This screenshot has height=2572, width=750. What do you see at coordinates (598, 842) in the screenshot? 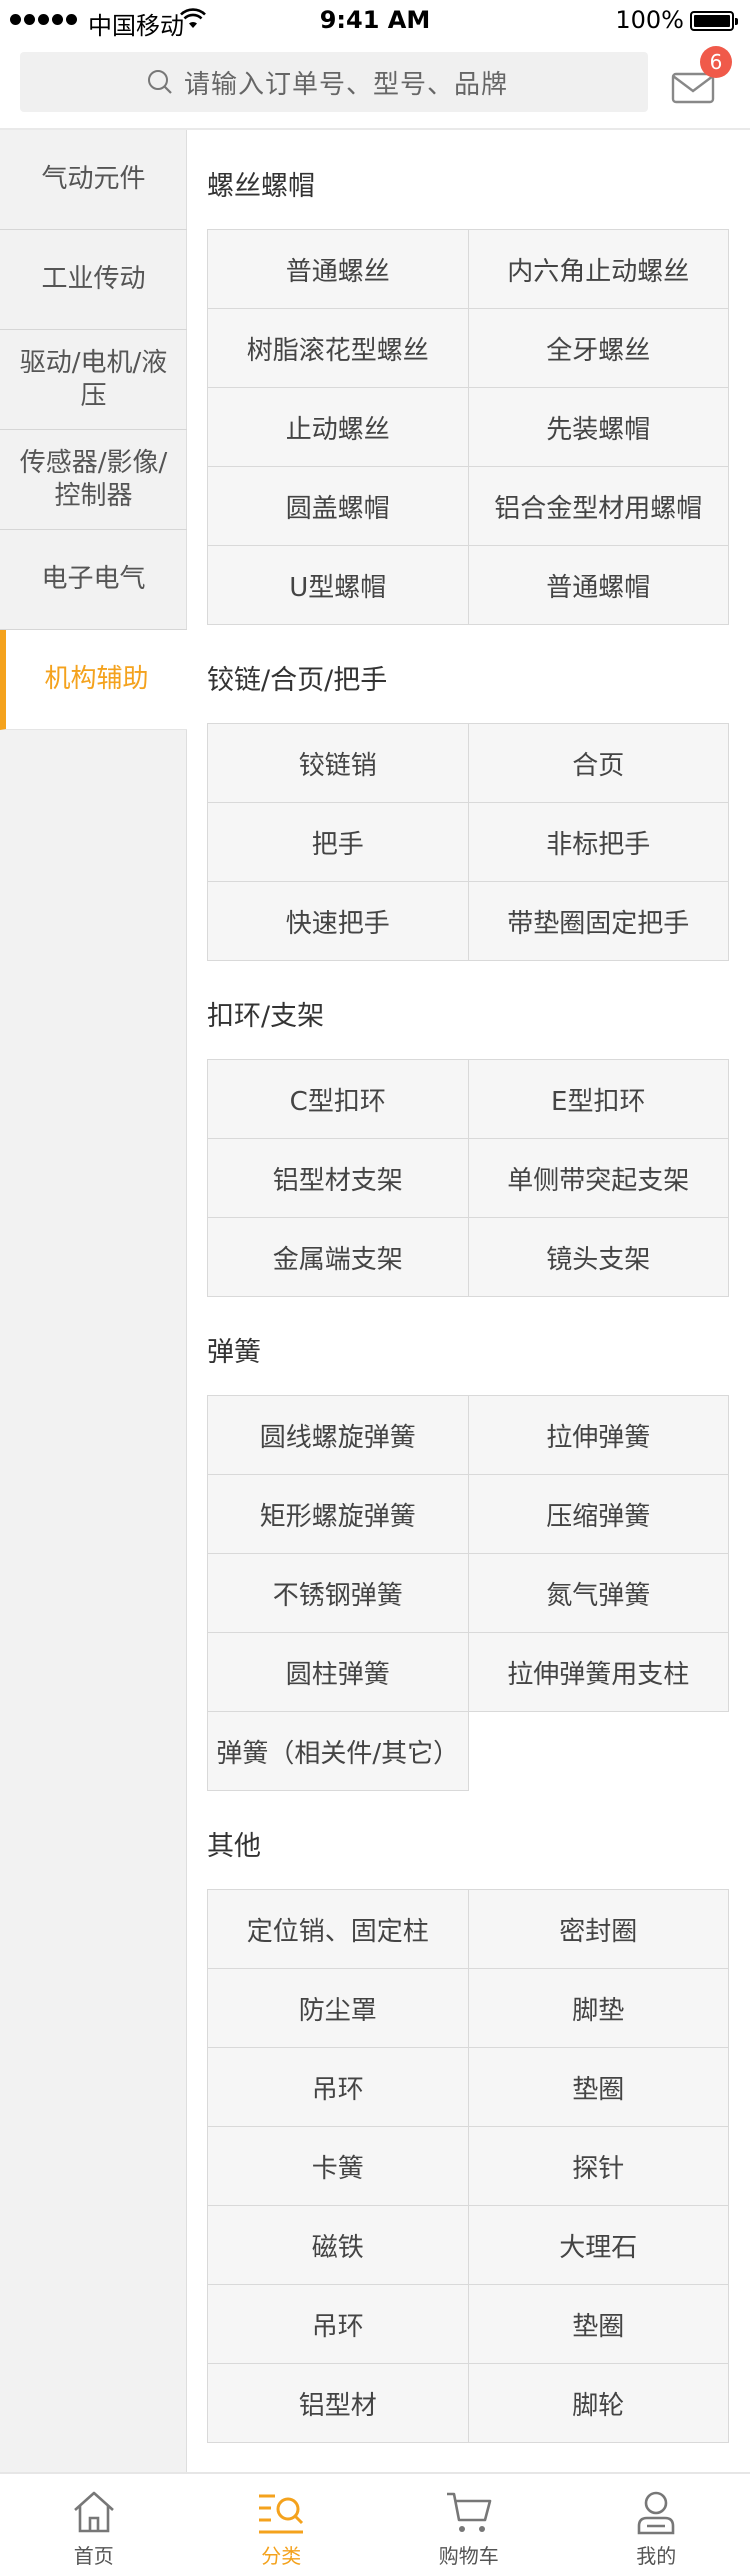
I see `subcategory-item: 非标把手` at bounding box center [598, 842].